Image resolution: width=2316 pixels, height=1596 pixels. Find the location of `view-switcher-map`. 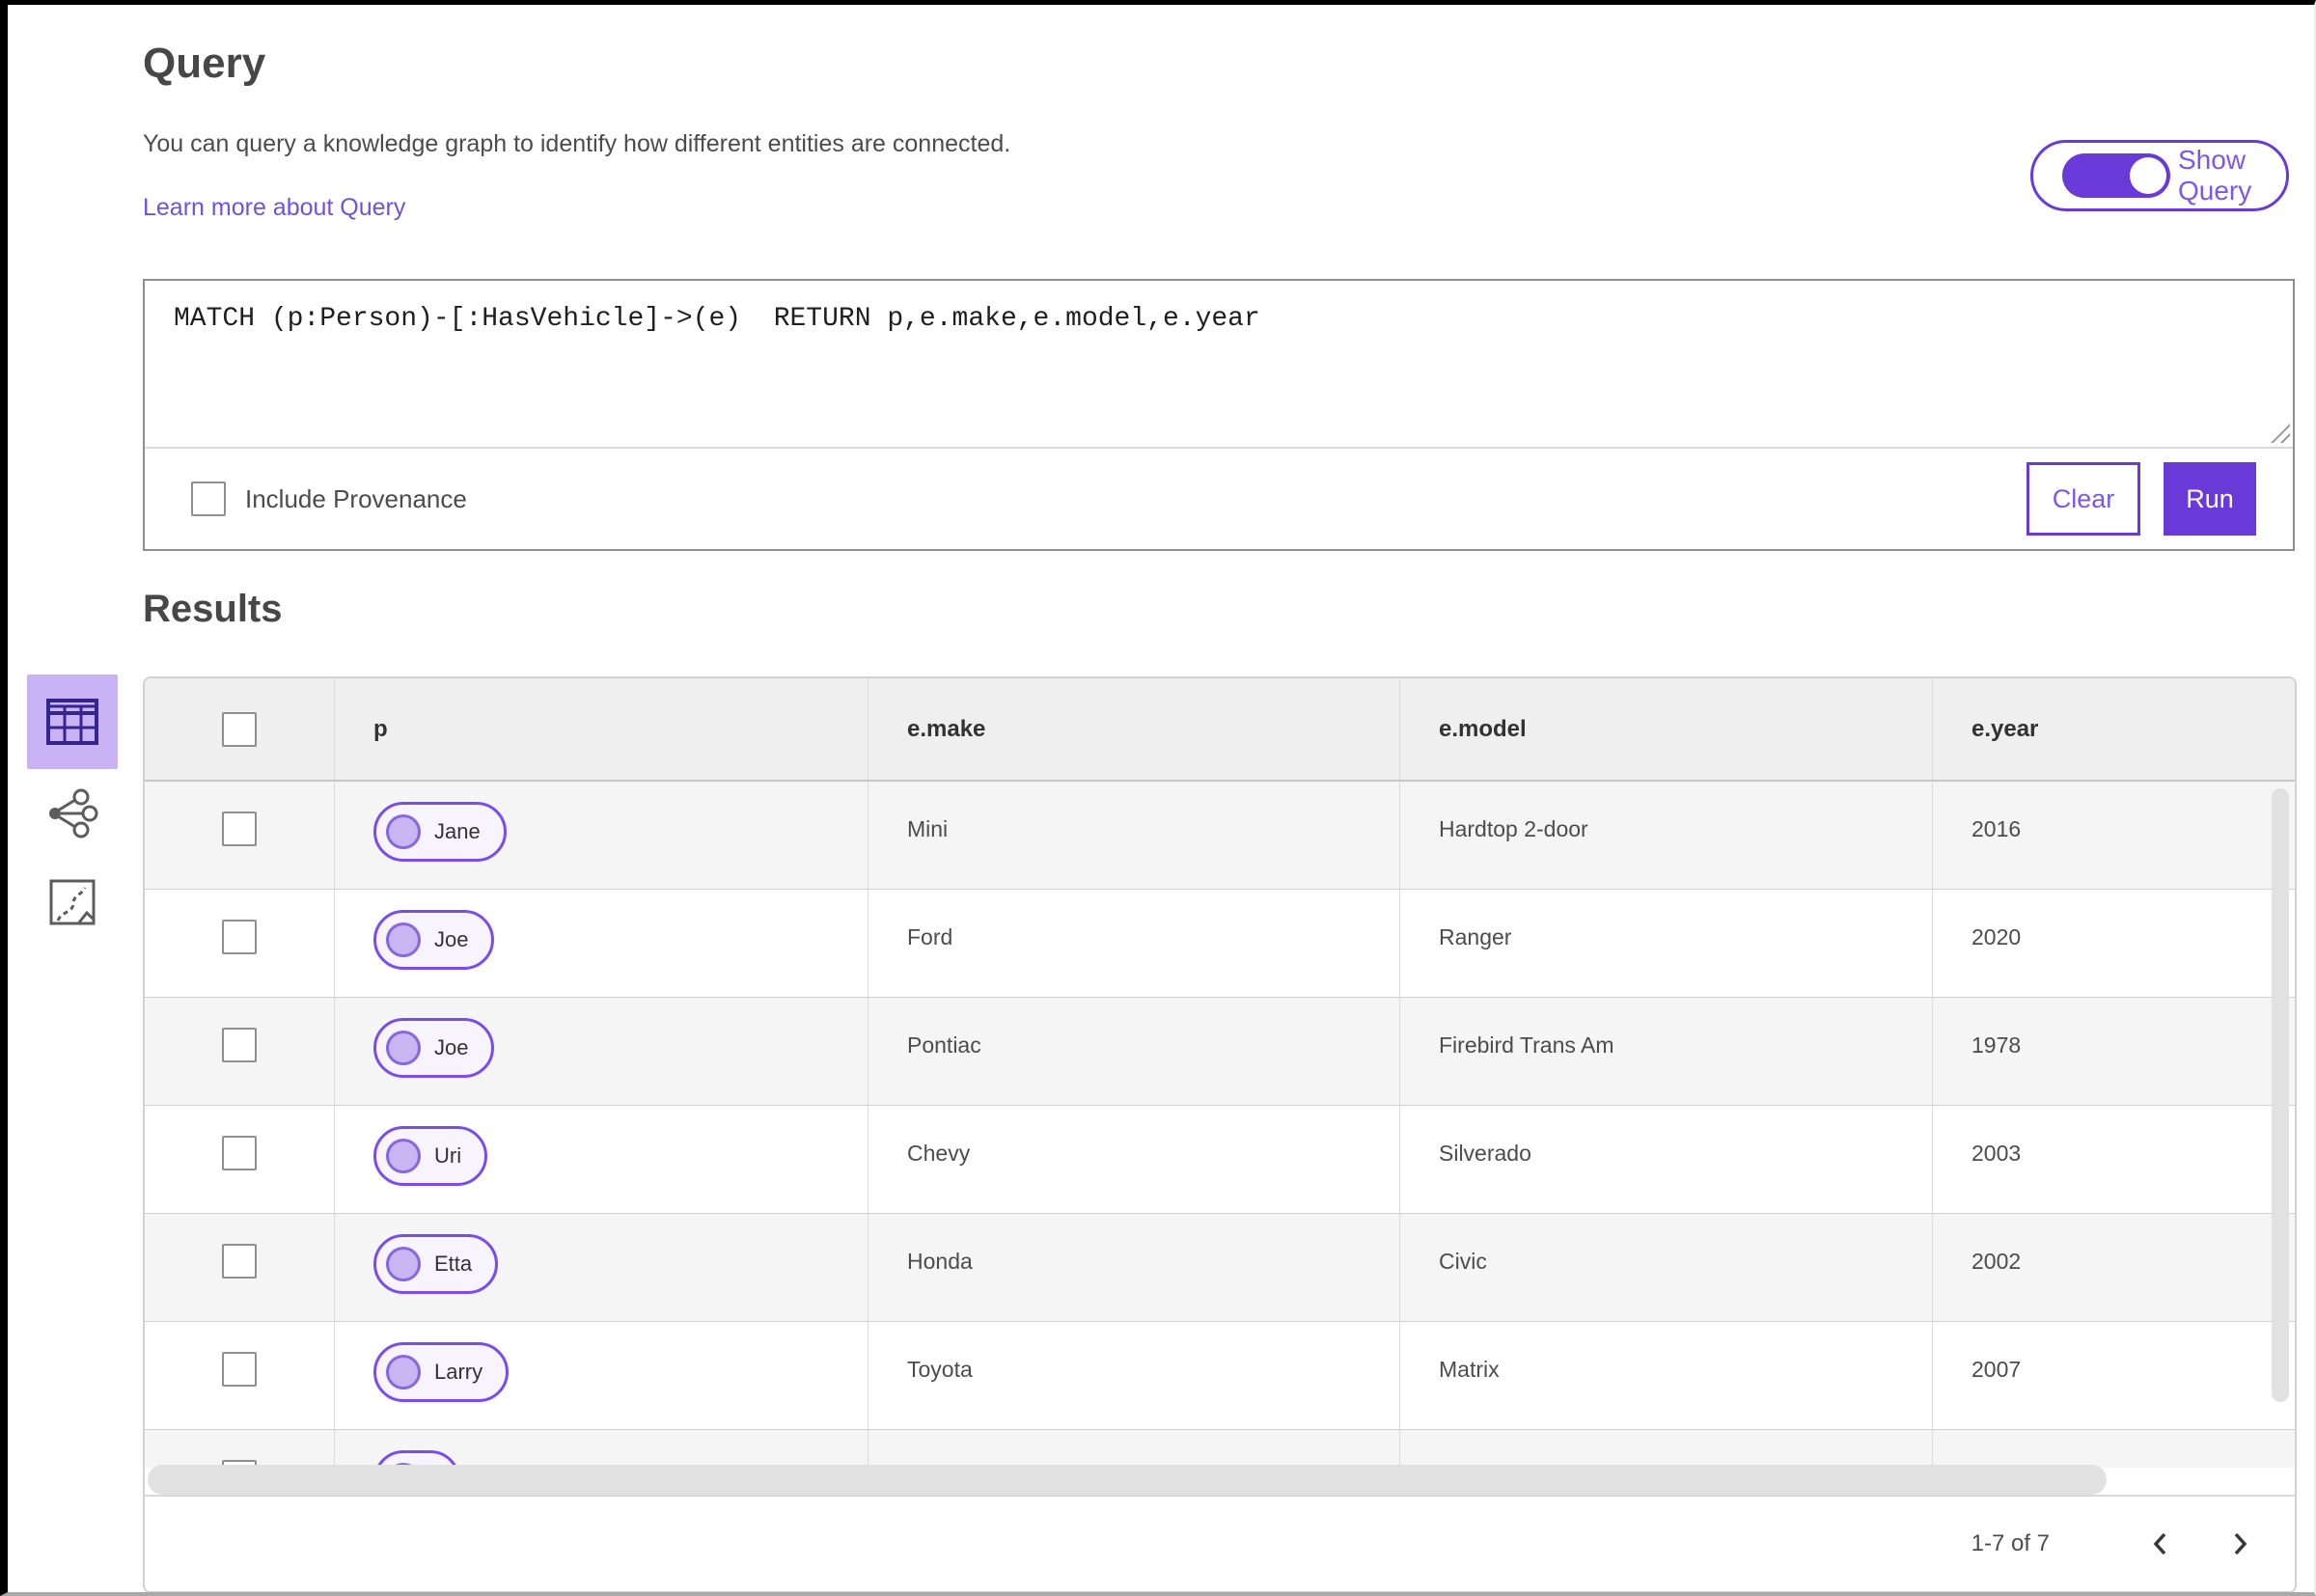

view-switcher-map is located at coordinates (72, 903).